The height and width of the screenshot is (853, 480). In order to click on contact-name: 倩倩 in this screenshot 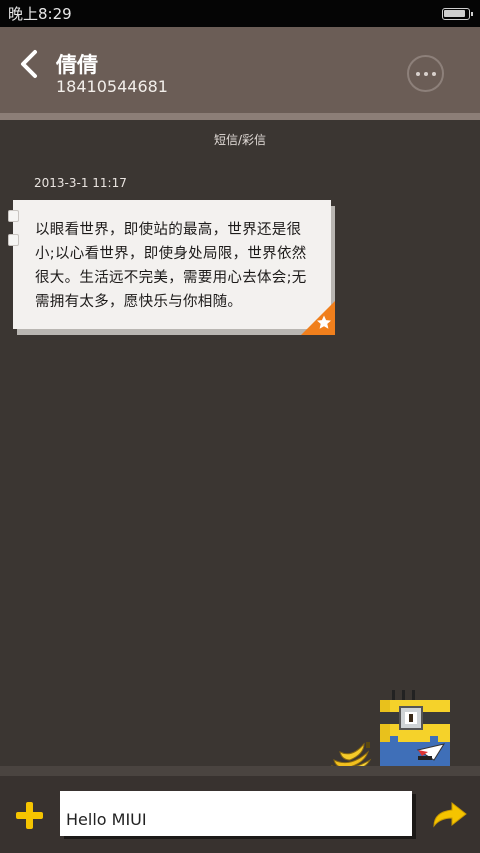, I will do `click(77, 65)`.